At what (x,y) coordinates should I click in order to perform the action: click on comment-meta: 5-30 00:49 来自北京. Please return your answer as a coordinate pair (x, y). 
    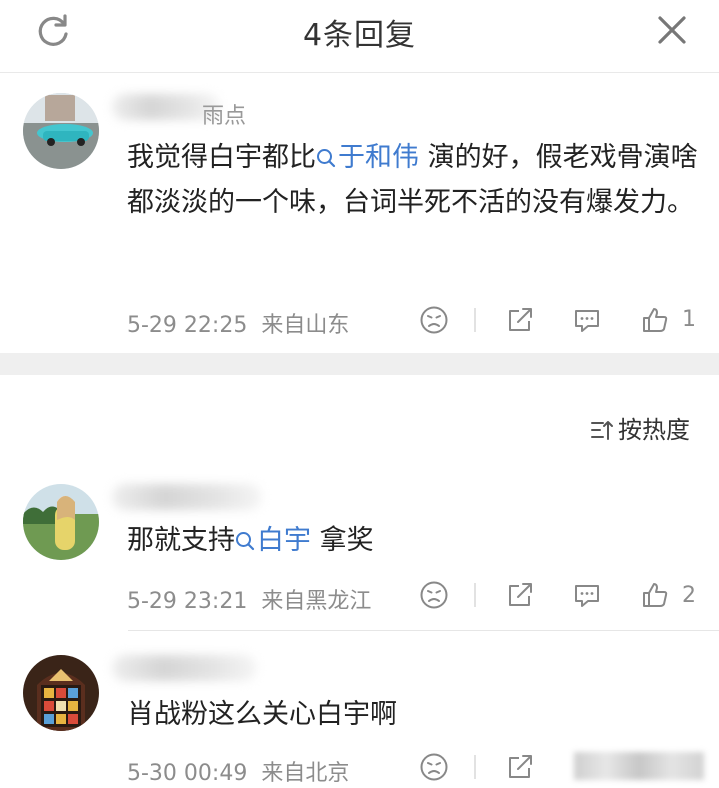
    Looking at the image, I should click on (238, 771).